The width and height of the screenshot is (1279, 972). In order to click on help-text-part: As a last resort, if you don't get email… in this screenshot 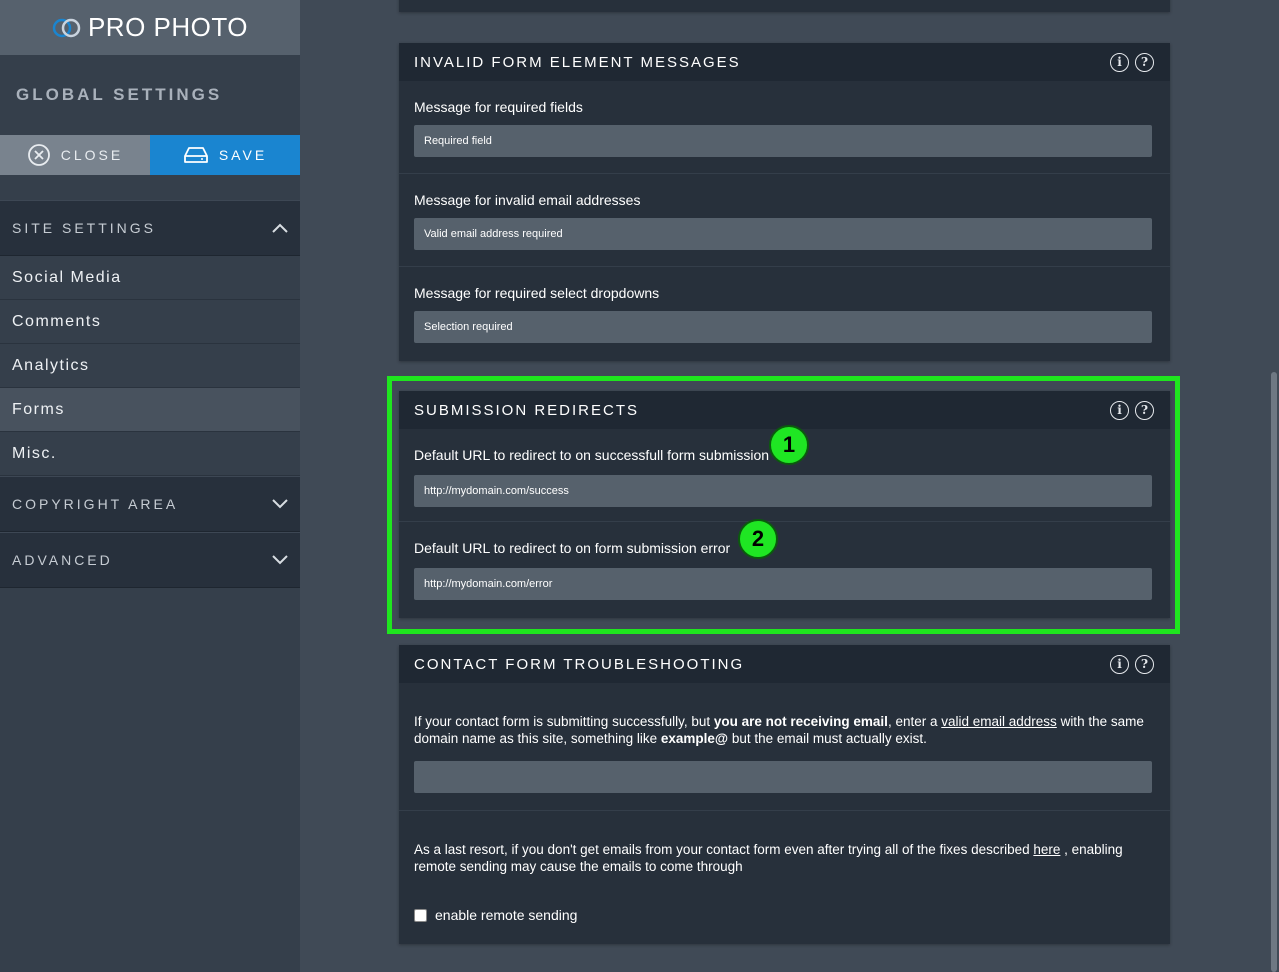, I will do `click(724, 849)`.